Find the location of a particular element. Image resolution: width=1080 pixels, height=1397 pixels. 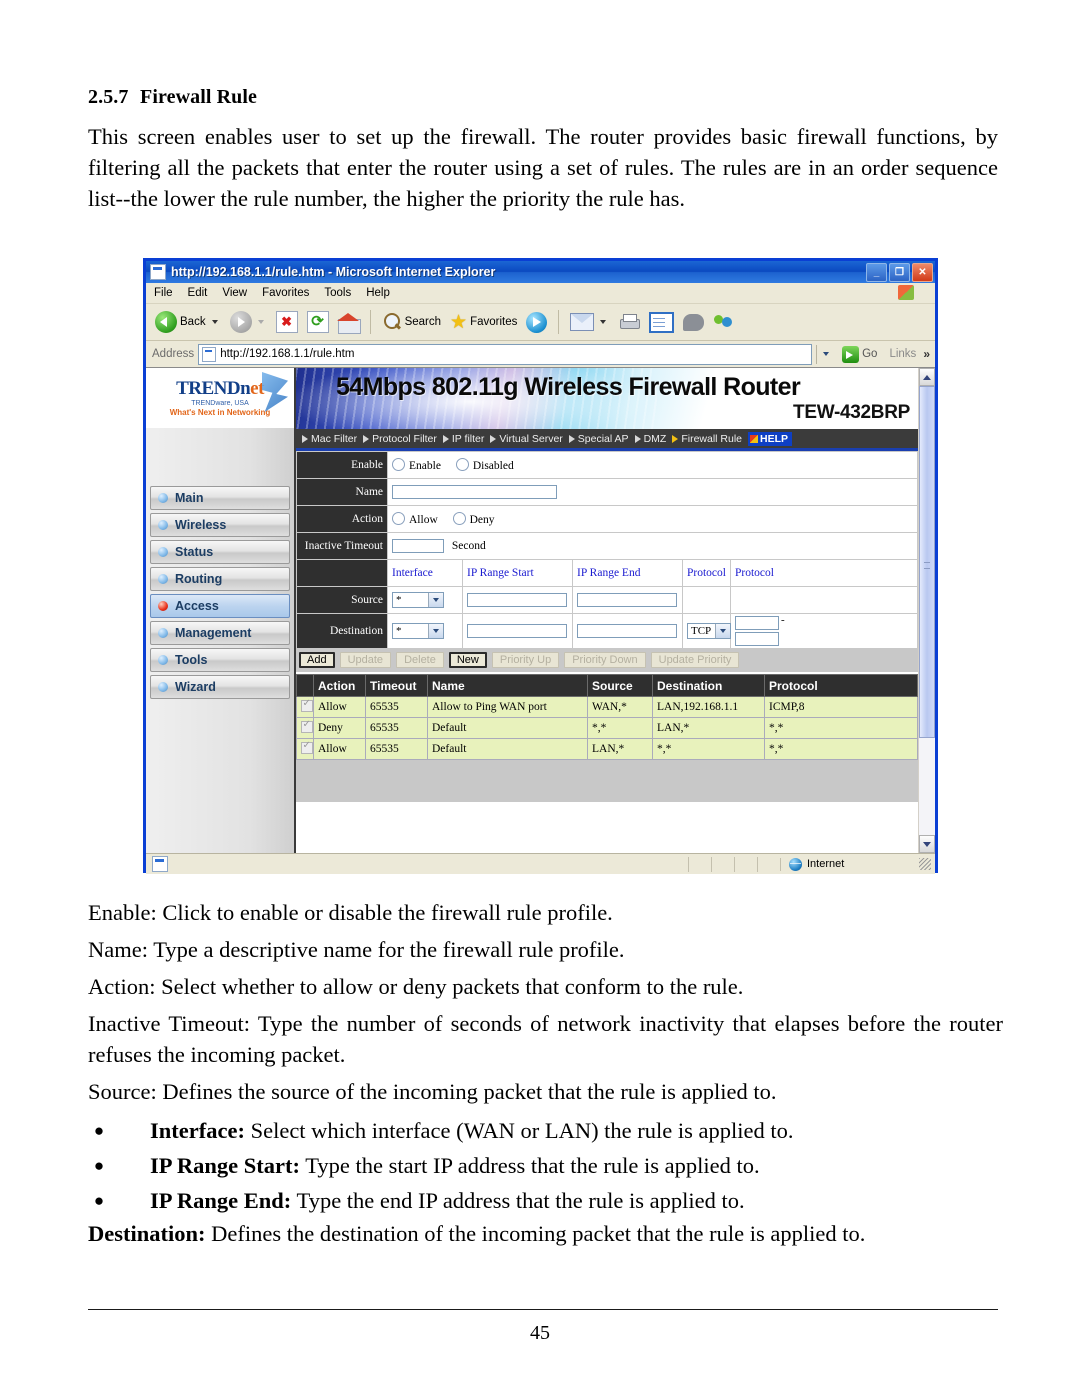

table-row: Deny 65535 Default *,* LAN,* *,* is located at coordinates (607, 728).